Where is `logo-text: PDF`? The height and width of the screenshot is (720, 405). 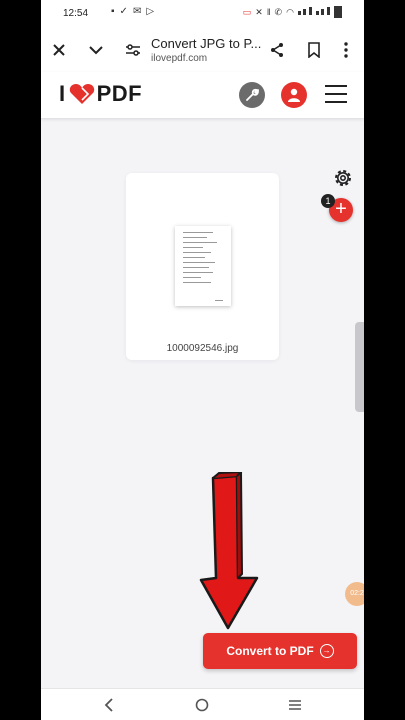 logo-text: PDF is located at coordinates (119, 93).